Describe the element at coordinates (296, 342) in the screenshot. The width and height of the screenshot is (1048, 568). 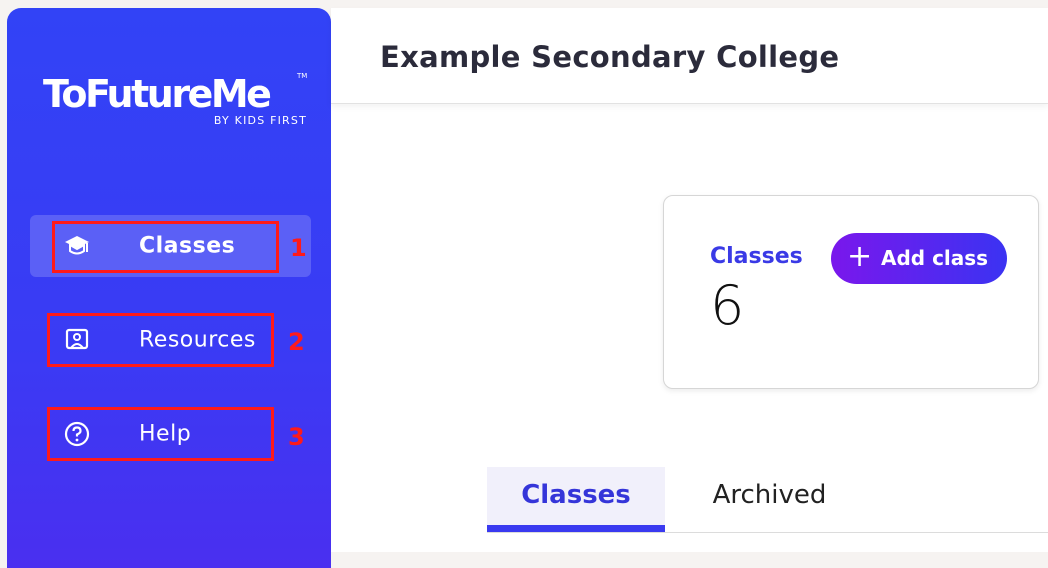
I see `annotation-number-2: 2` at that location.